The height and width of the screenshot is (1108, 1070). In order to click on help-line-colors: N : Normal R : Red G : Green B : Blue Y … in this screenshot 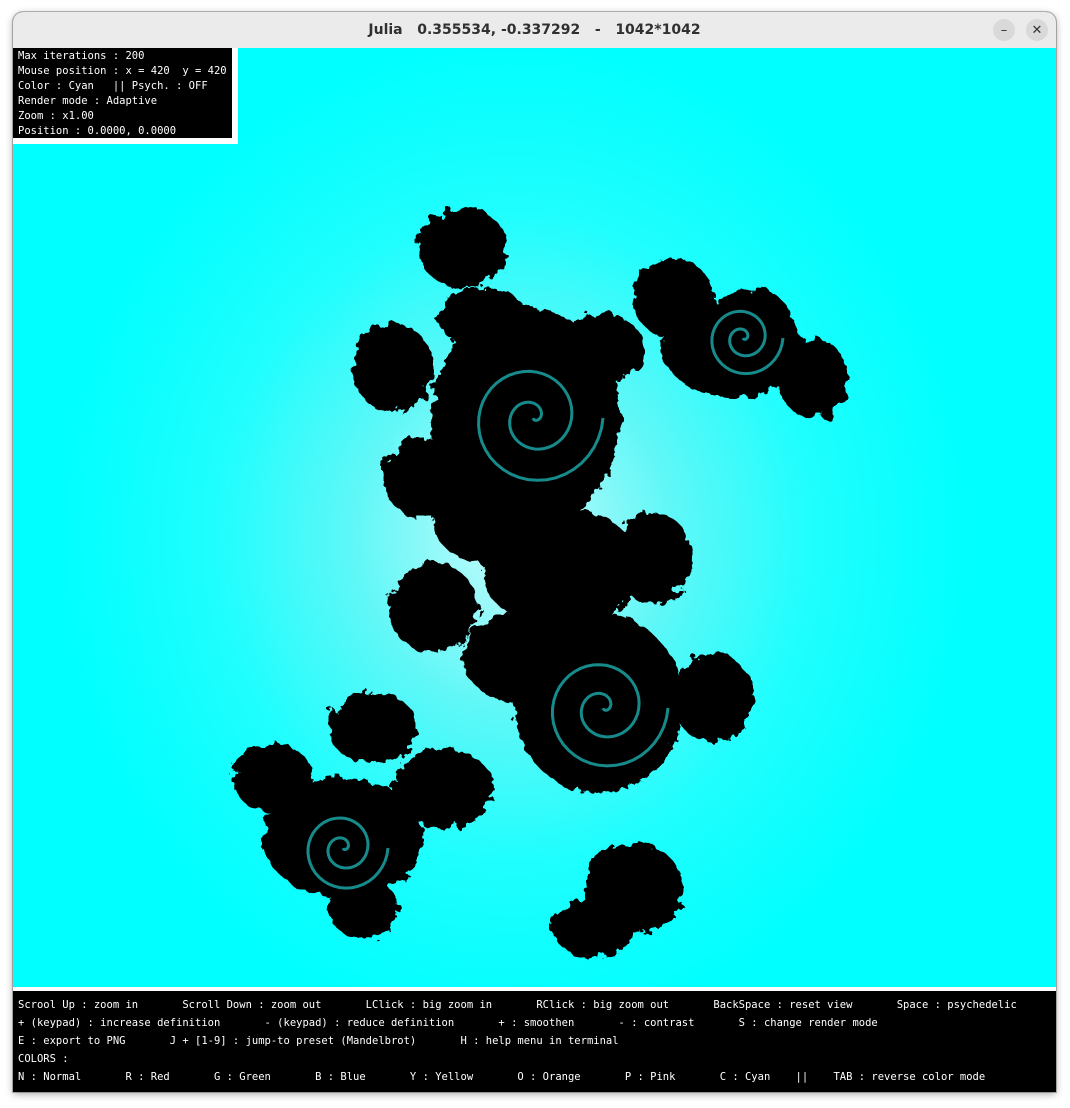, I will do `click(502, 1077)`.